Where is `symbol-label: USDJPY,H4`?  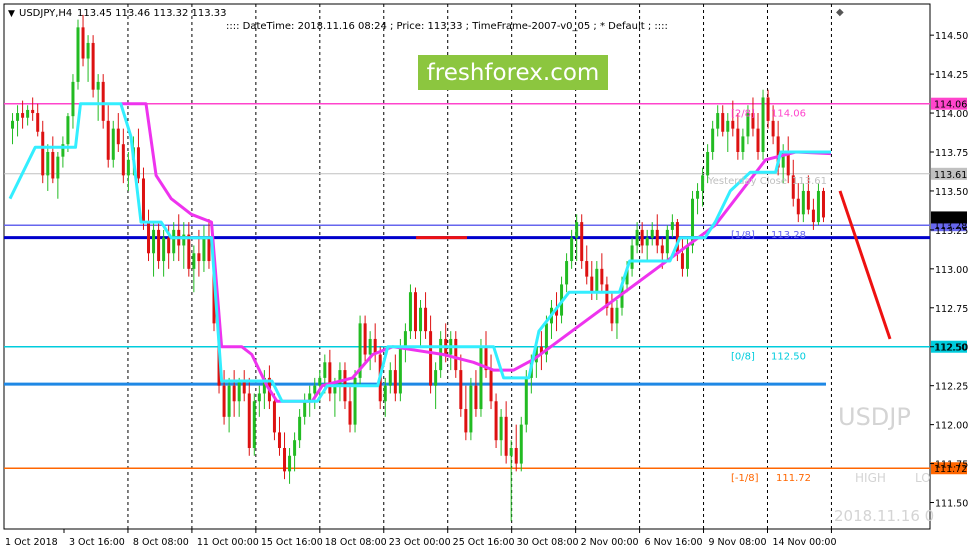
symbol-label: USDJPY,H4 is located at coordinates (45, 13).